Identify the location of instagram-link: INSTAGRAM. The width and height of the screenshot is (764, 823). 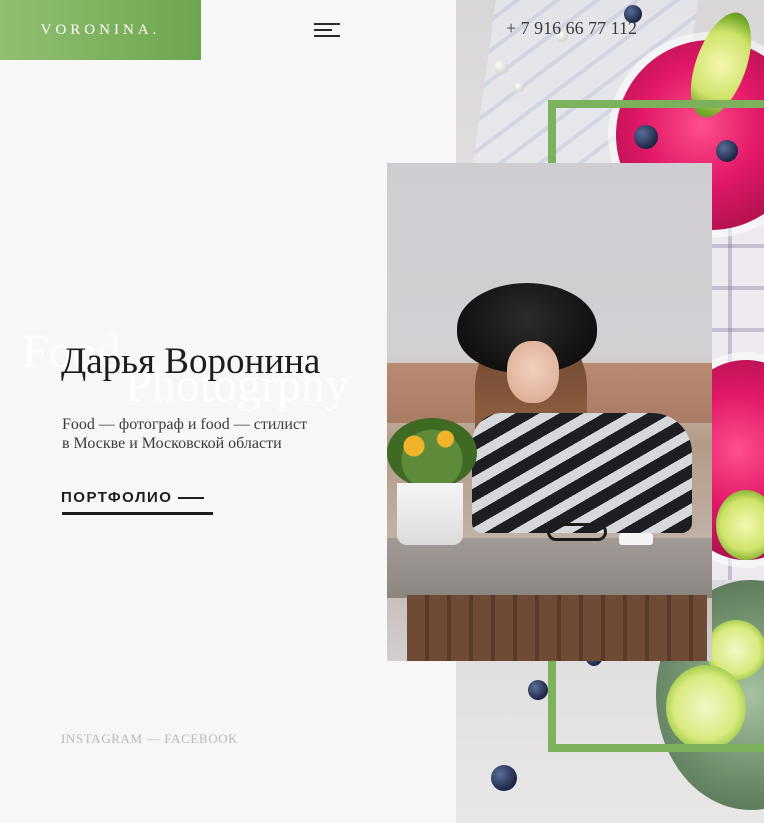
(102, 739).